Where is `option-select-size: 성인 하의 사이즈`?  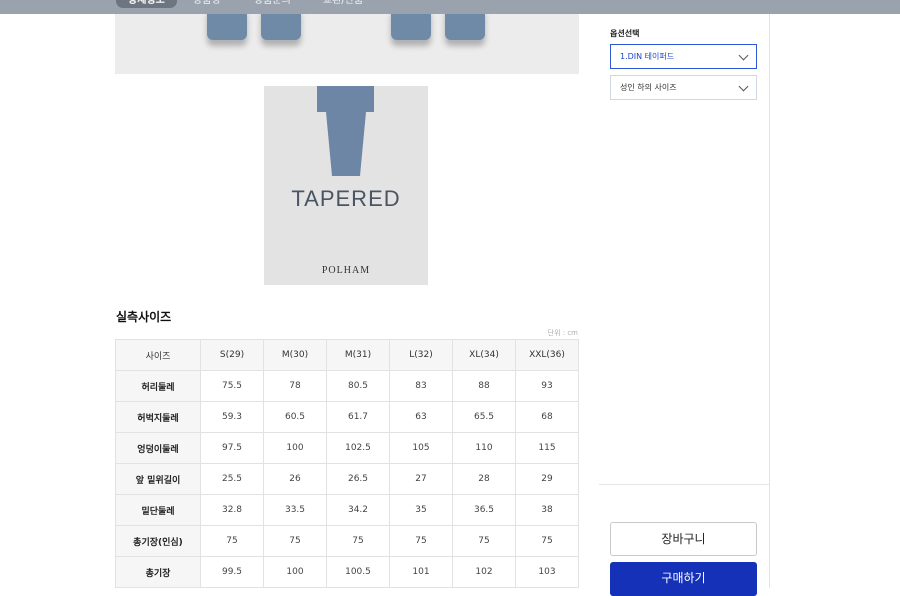 option-select-size: 성인 하의 사이즈 is located at coordinates (683, 87).